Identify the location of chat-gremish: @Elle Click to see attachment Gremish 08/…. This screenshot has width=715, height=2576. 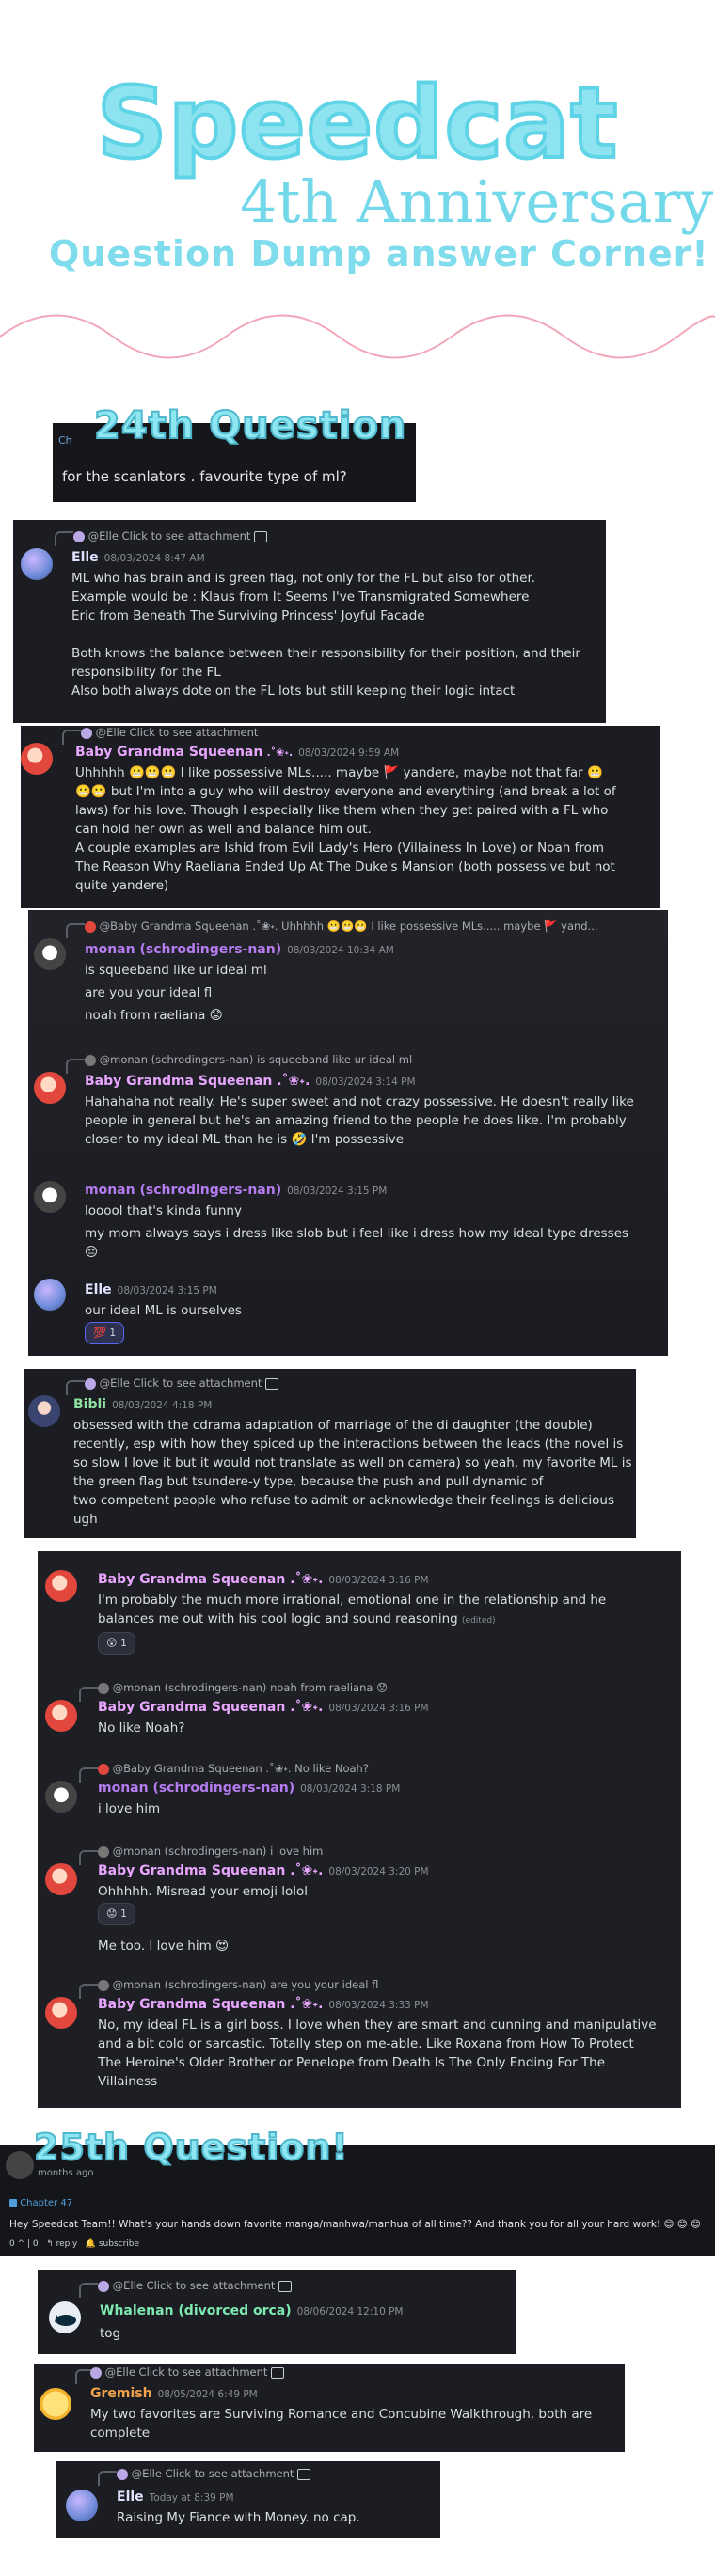
(329, 2408).